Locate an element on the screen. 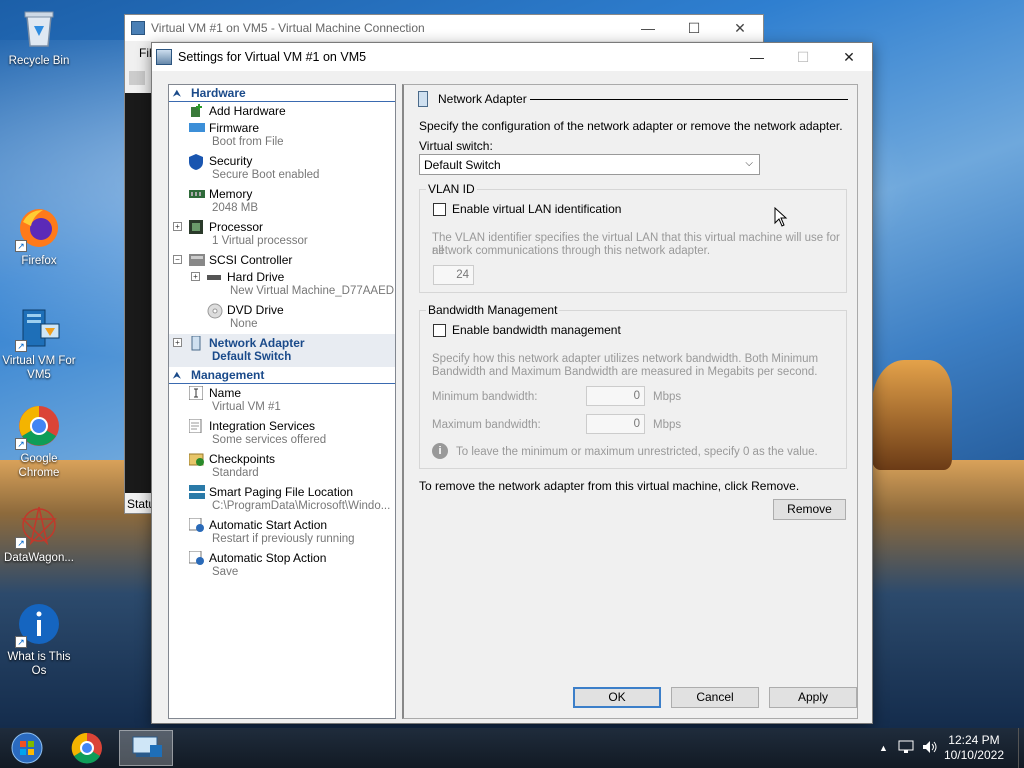 This screenshot has width=1024, height=768. tree-item-name: Name Virtual VM #1 is located at coordinates (282, 400).